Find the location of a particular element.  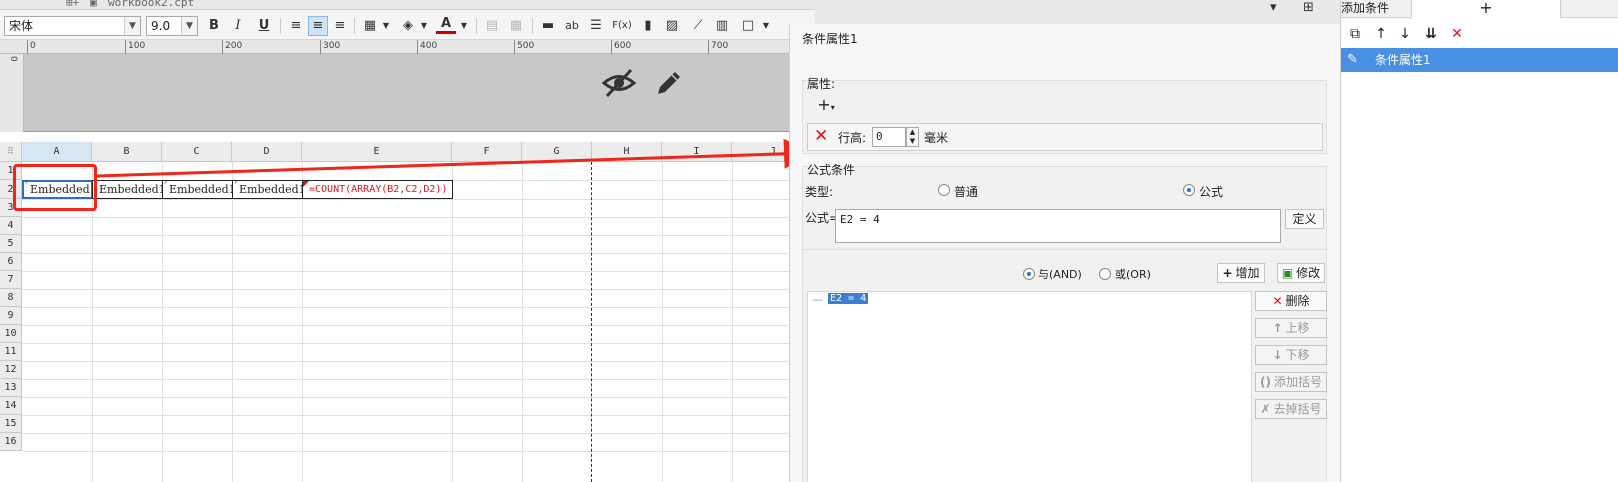

sub-report-icon: □ is located at coordinates (748, 26).